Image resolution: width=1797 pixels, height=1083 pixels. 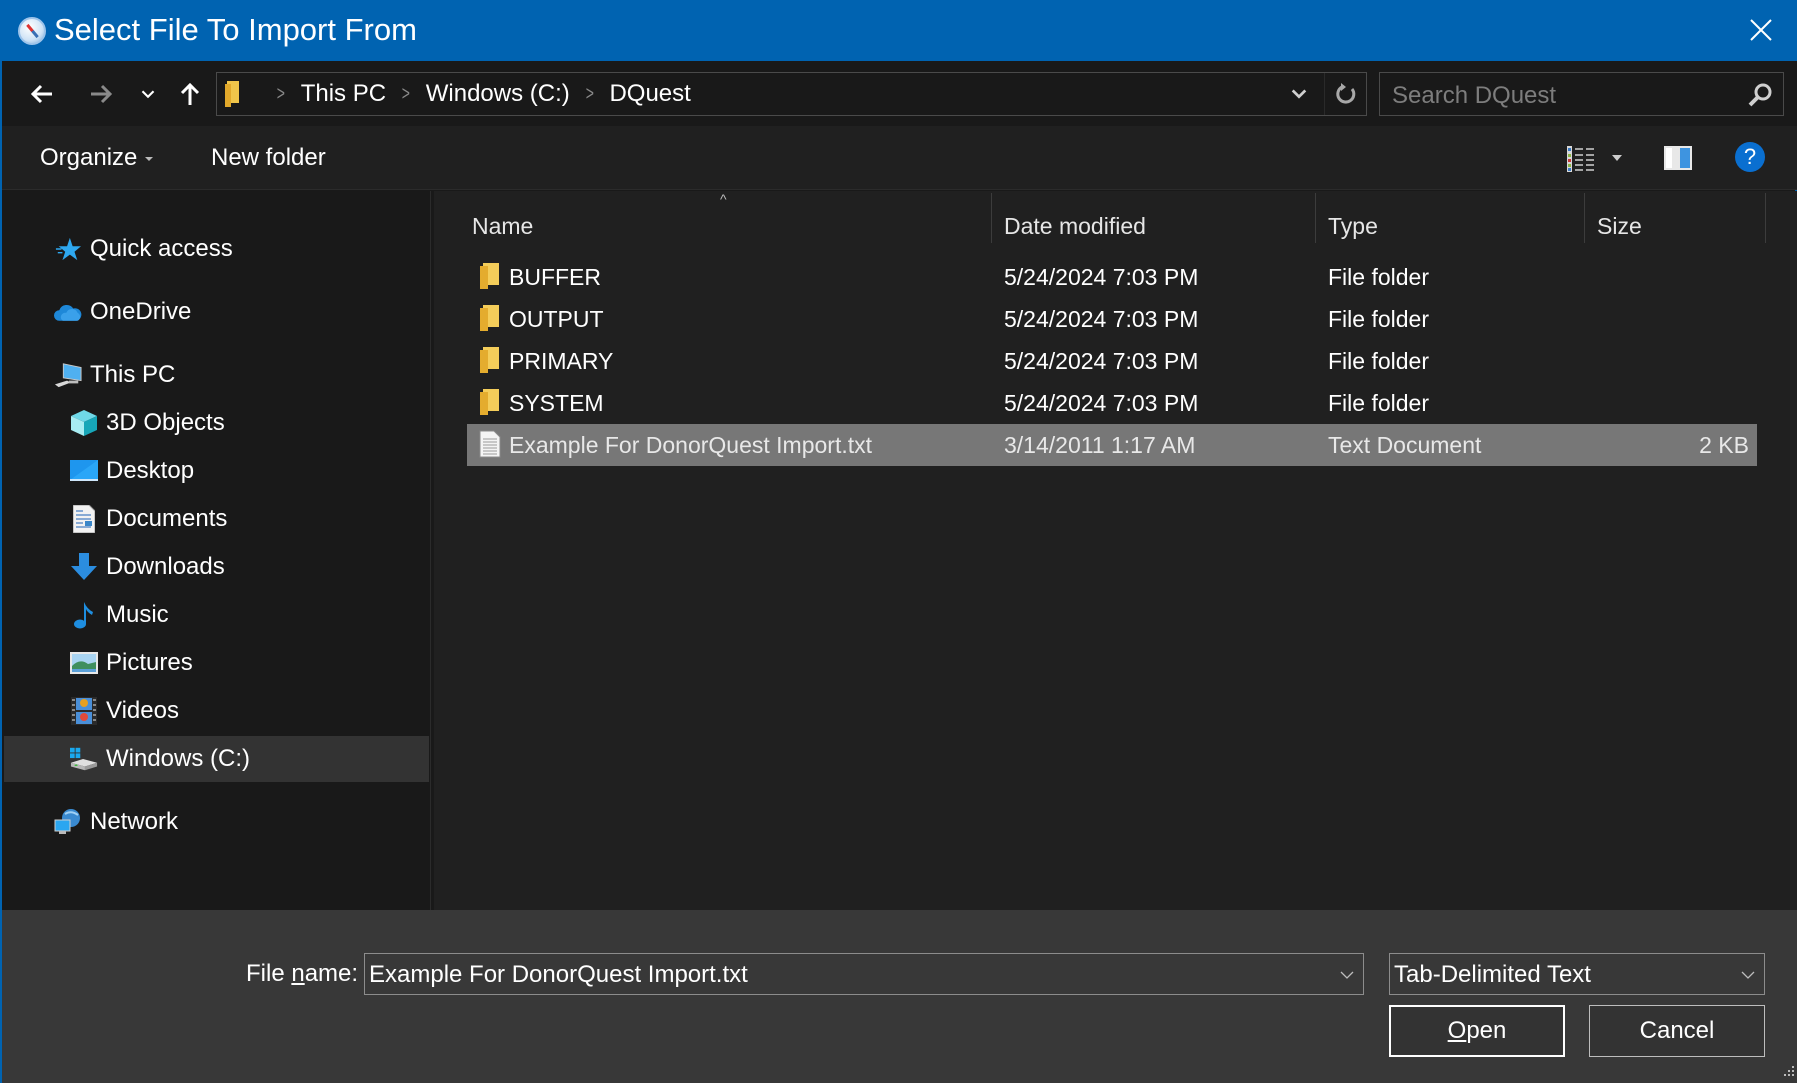 What do you see at coordinates (1750, 157) in the screenshot?
I see `help-button: ?` at bounding box center [1750, 157].